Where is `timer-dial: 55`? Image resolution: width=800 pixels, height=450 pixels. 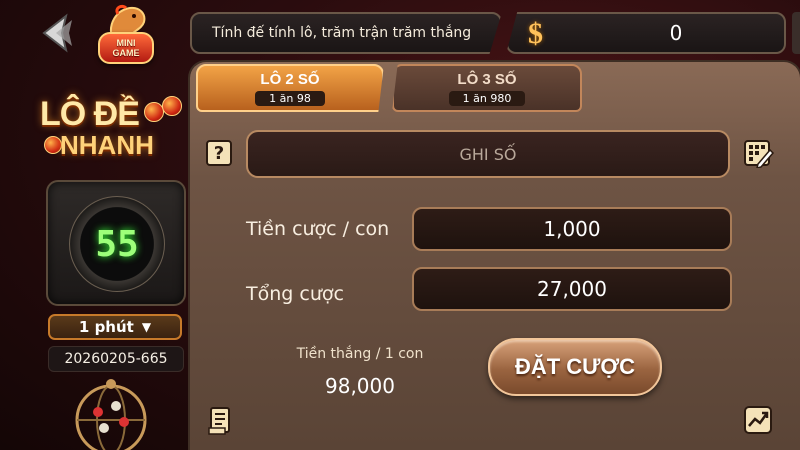 timer-dial: 55 is located at coordinates (117, 244).